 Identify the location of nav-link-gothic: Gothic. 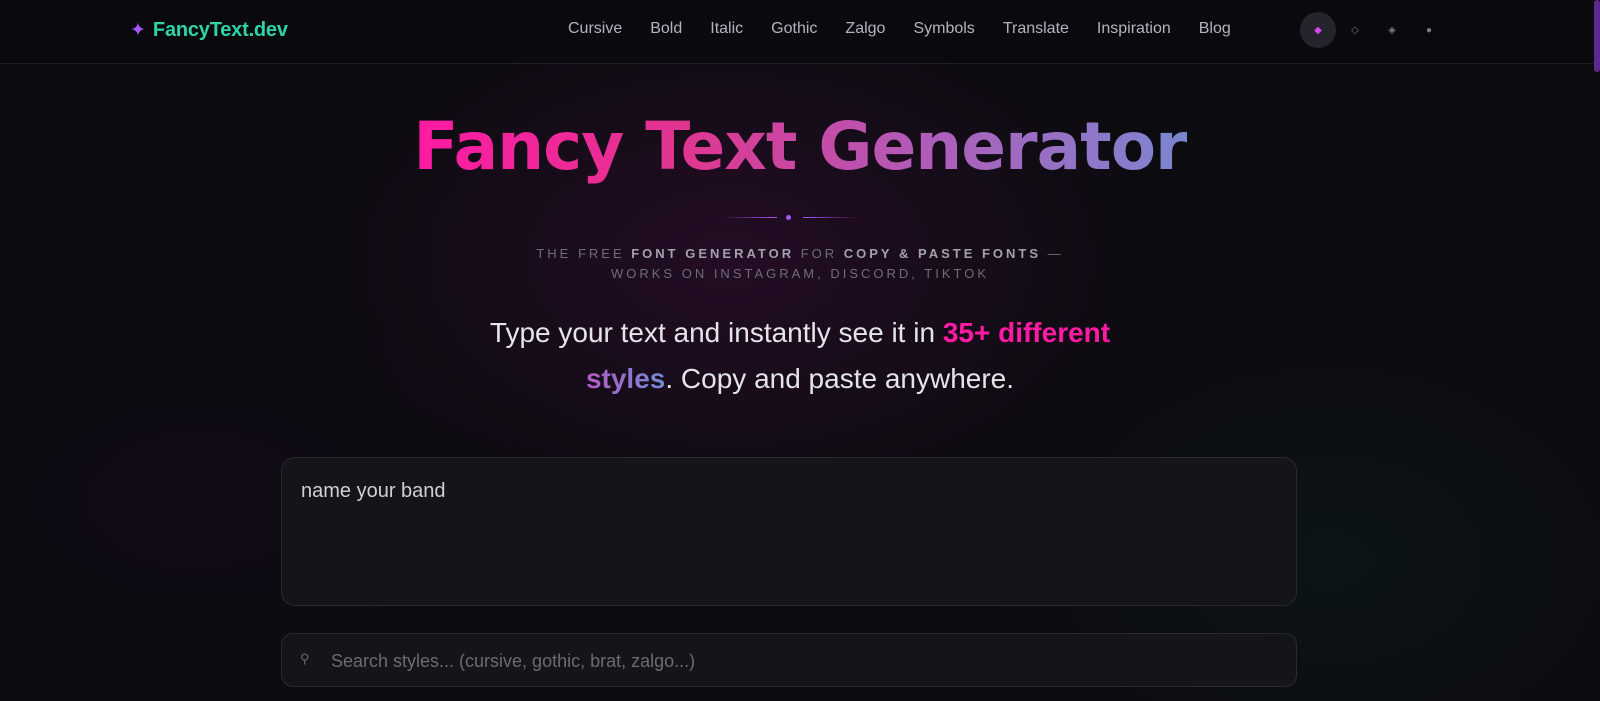
(794, 29).